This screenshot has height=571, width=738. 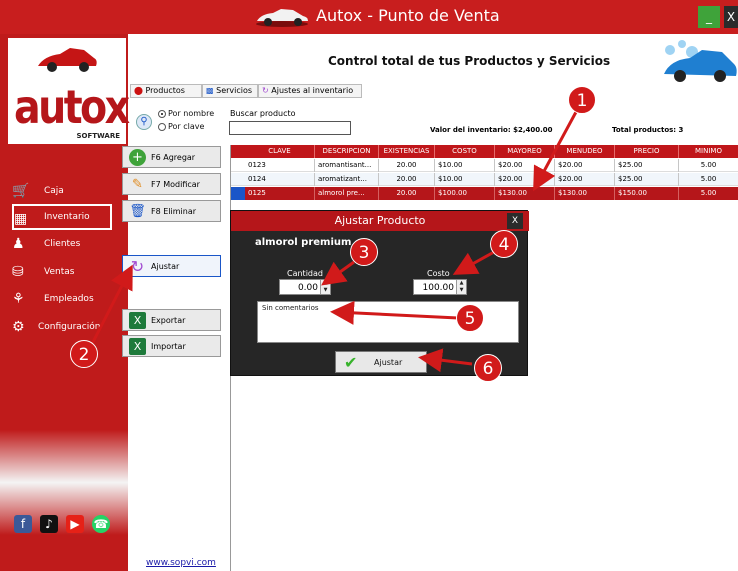 I want to click on delete-button: 🗑 F8 Eliminar, so click(x=171, y=211).